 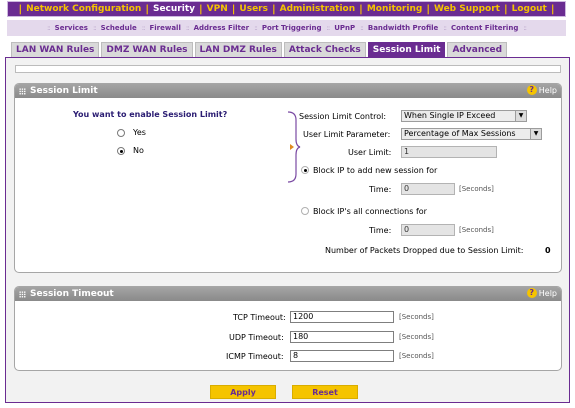 I want to click on nav-network-configuration: Network Configuration, so click(x=83, y=9).